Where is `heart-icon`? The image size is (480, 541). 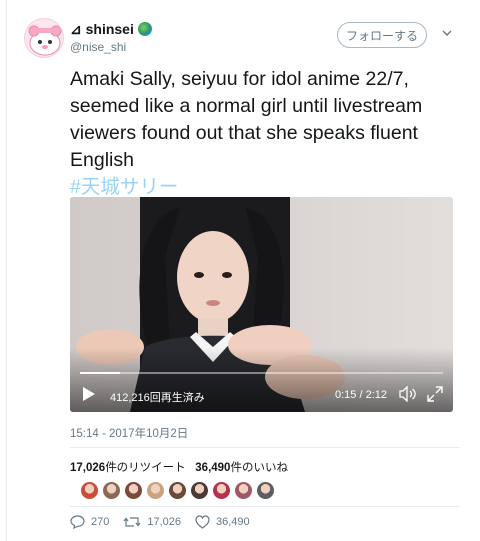 heart-icon is located at coordinates (202, 522).